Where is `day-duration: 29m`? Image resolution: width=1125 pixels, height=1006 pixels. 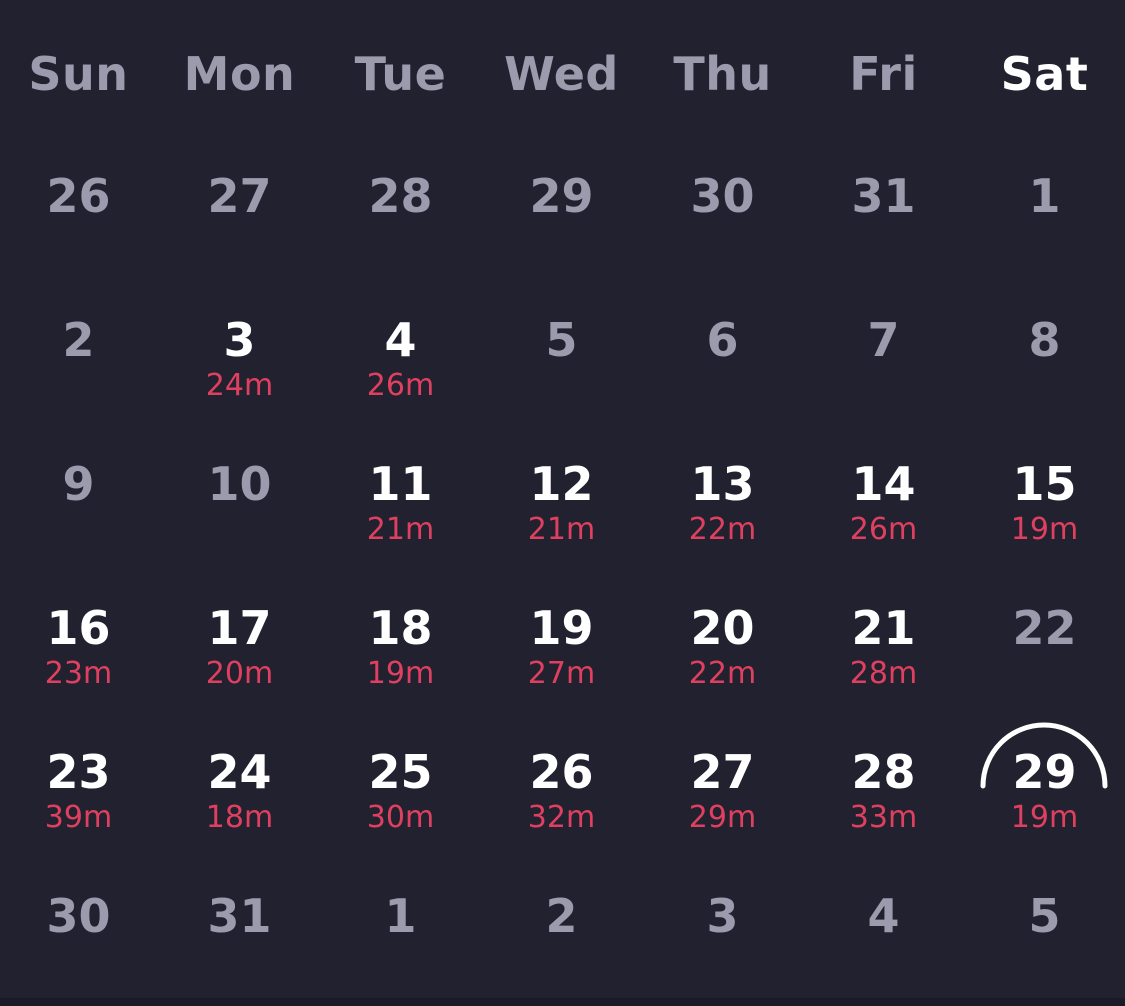 day-duration: 29m is located at coordinates (722, 817).